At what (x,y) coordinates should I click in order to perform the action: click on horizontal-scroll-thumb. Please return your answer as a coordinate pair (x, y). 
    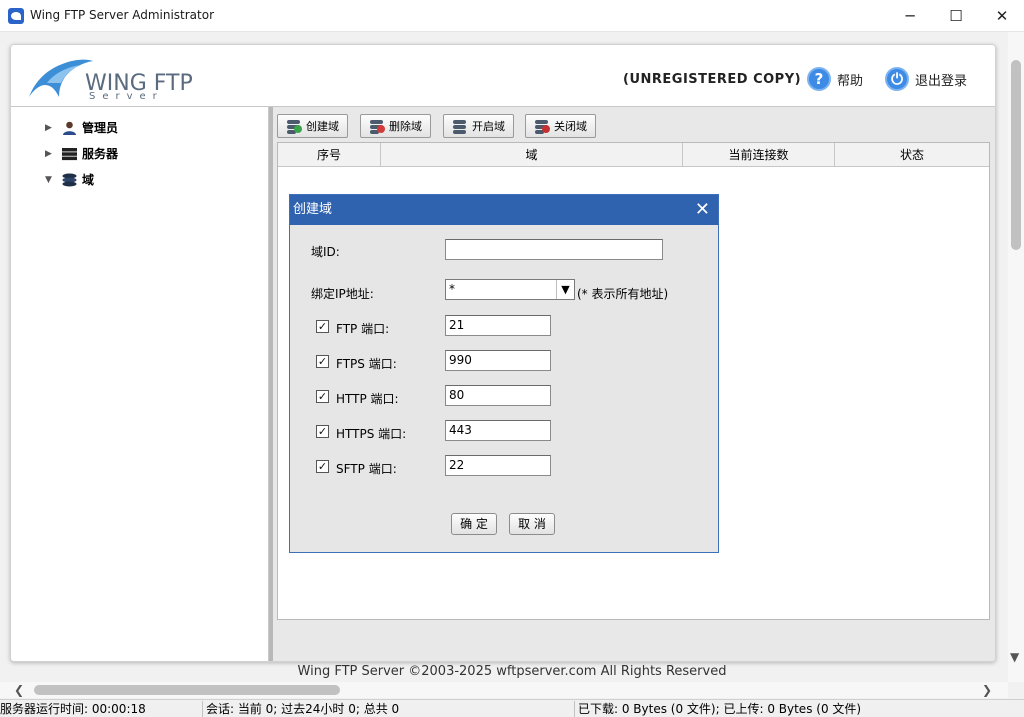
    Looking at the image, I should click on (187, 690).